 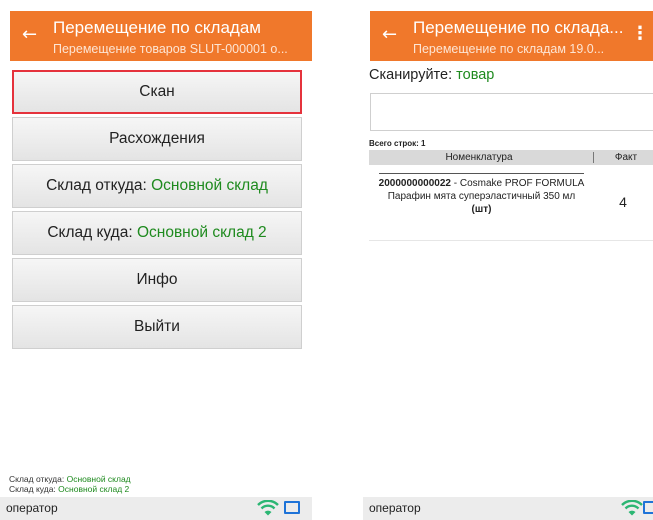 I want to click on barcode-input, so click(x=511, y=112).